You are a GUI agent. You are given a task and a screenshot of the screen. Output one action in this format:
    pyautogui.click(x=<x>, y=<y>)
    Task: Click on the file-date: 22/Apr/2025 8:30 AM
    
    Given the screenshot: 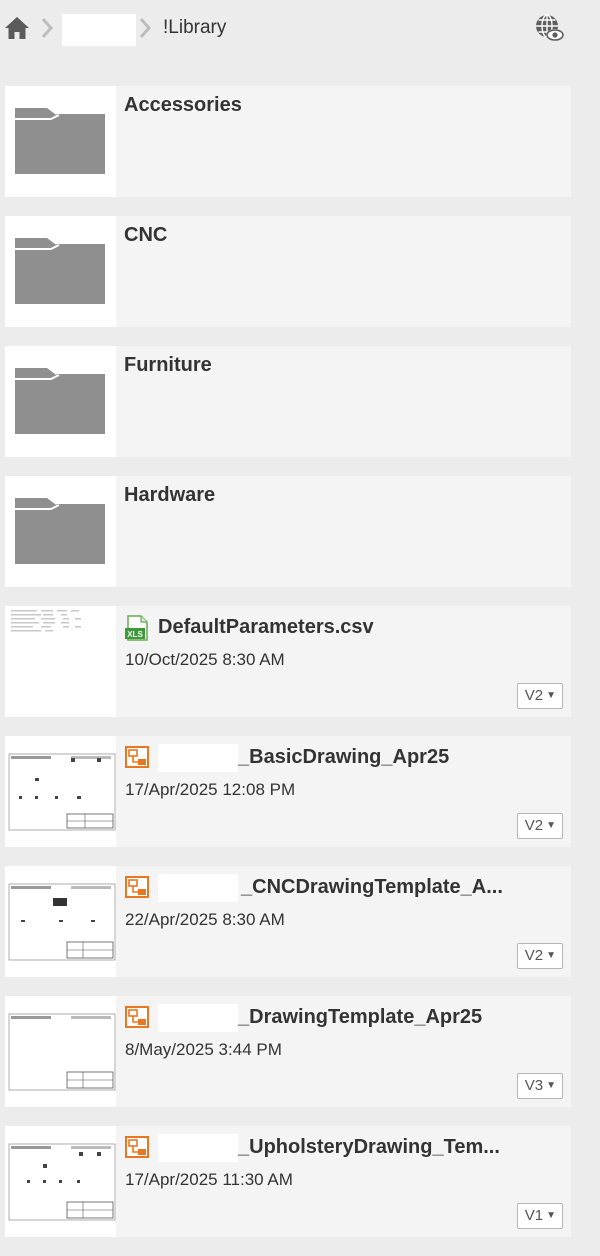 What is the action you would take?
    pyautogui.click(x=205, y=919)
    